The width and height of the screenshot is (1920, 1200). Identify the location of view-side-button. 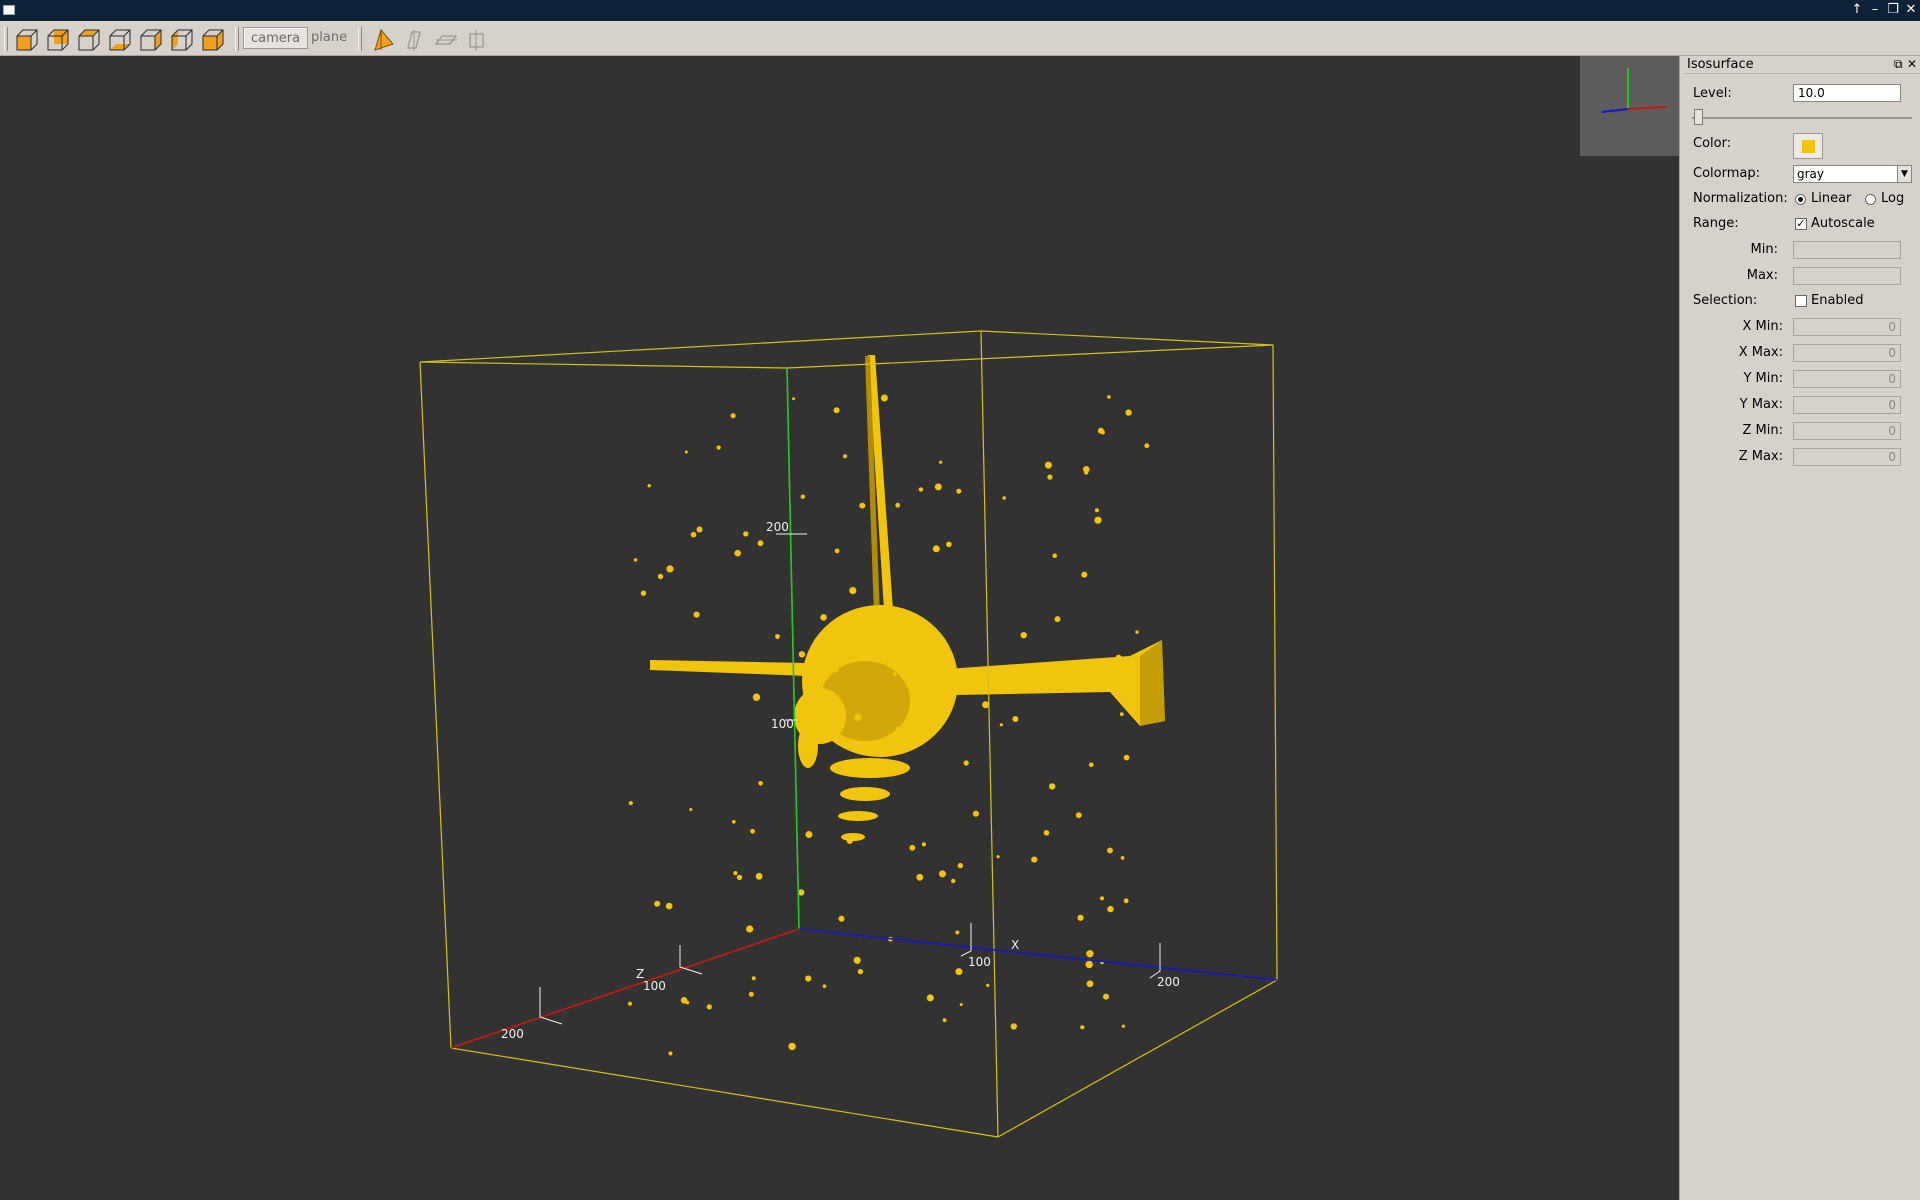
(212, 39).